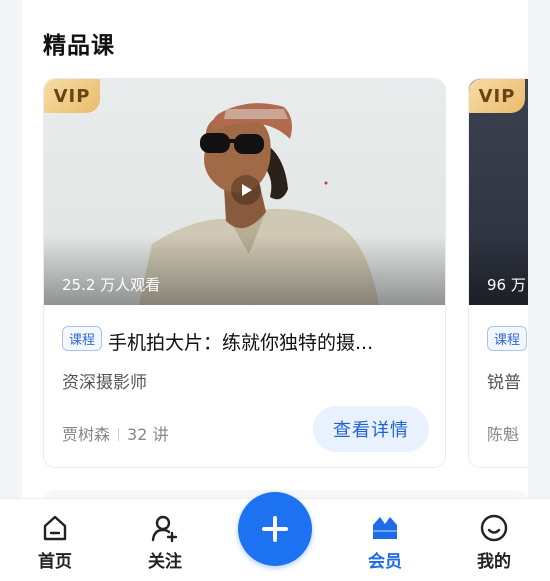 This screenshot has width=550, height=581. I want to click on course-card: VIP 96 万 课程 锐普 陈魁, so click(498, 273).